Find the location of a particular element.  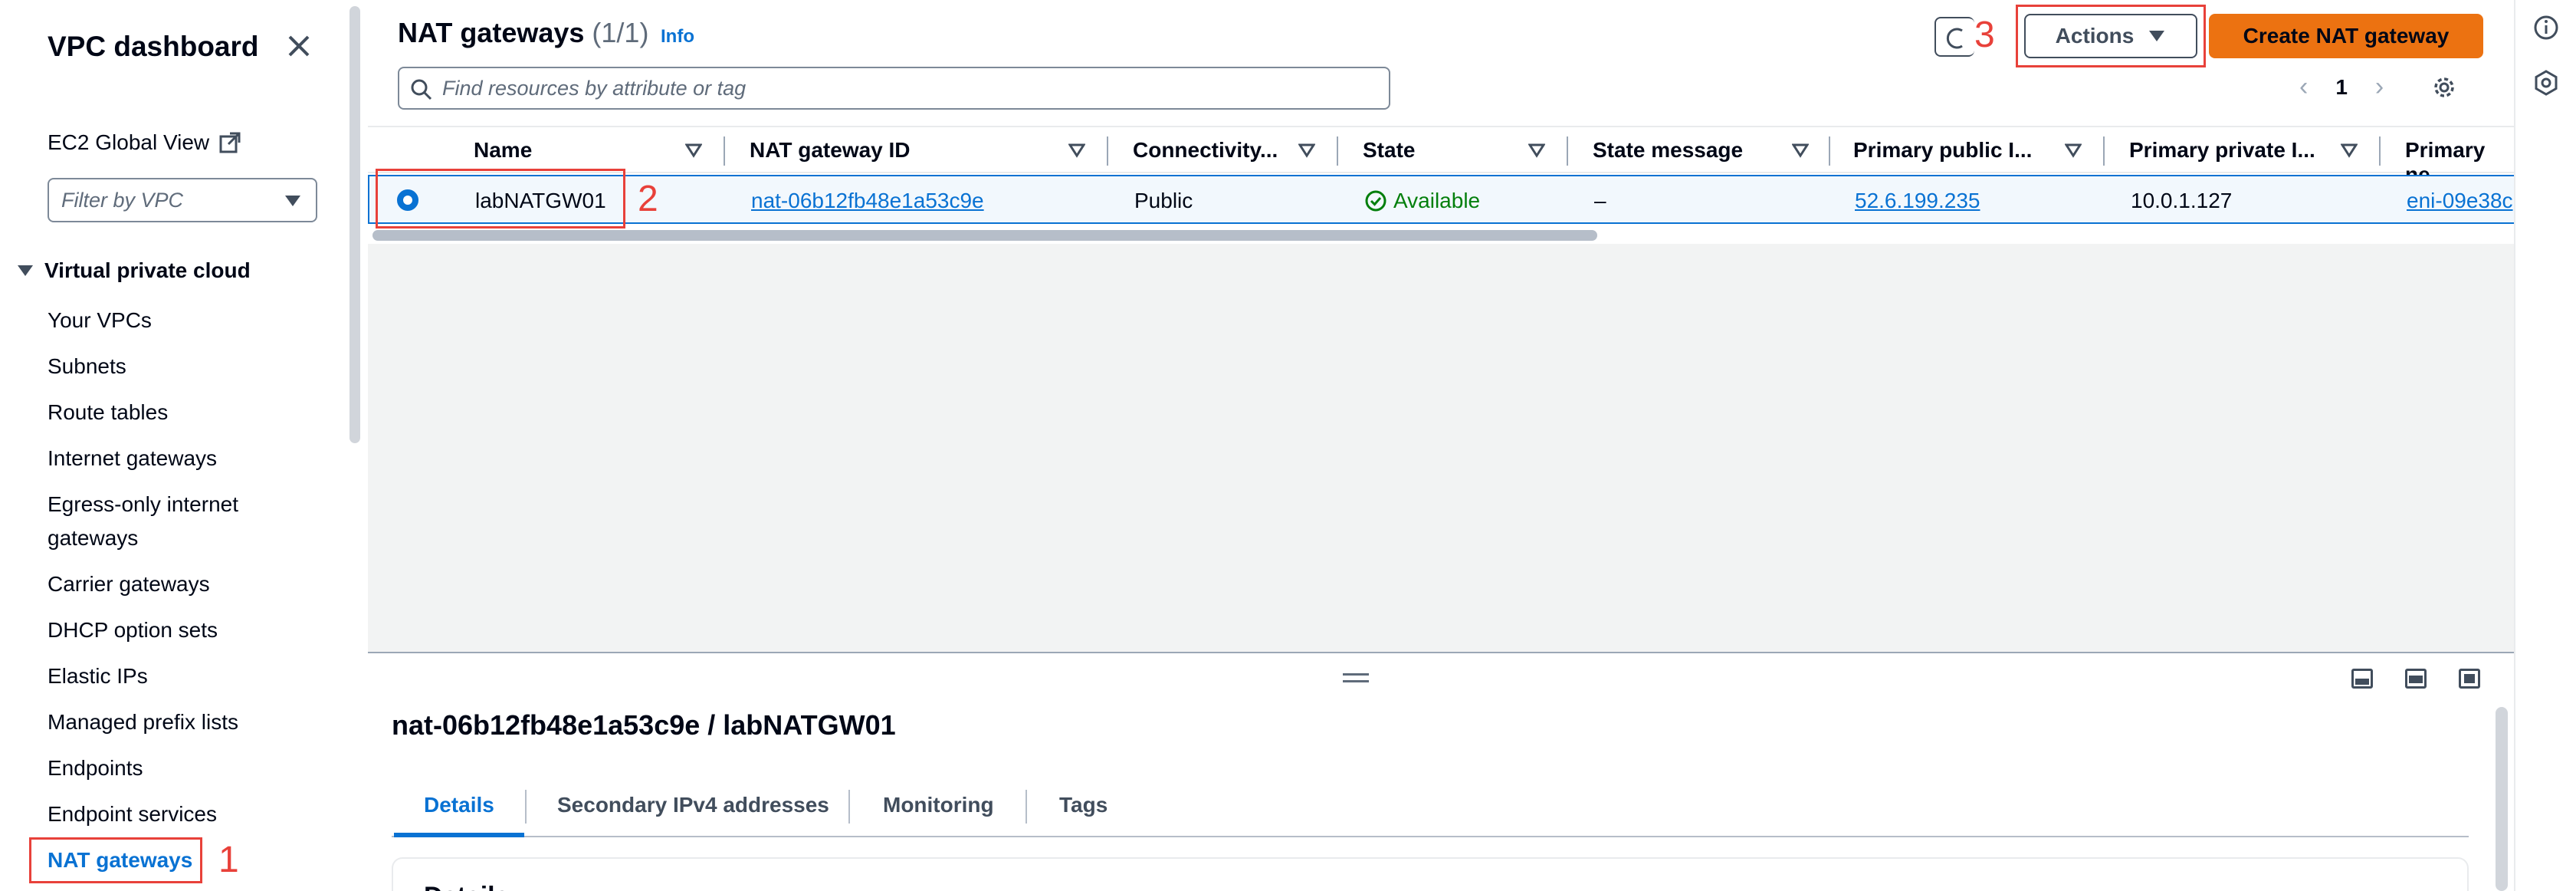

details-card-title: Details is located at coordinates (467, 887).